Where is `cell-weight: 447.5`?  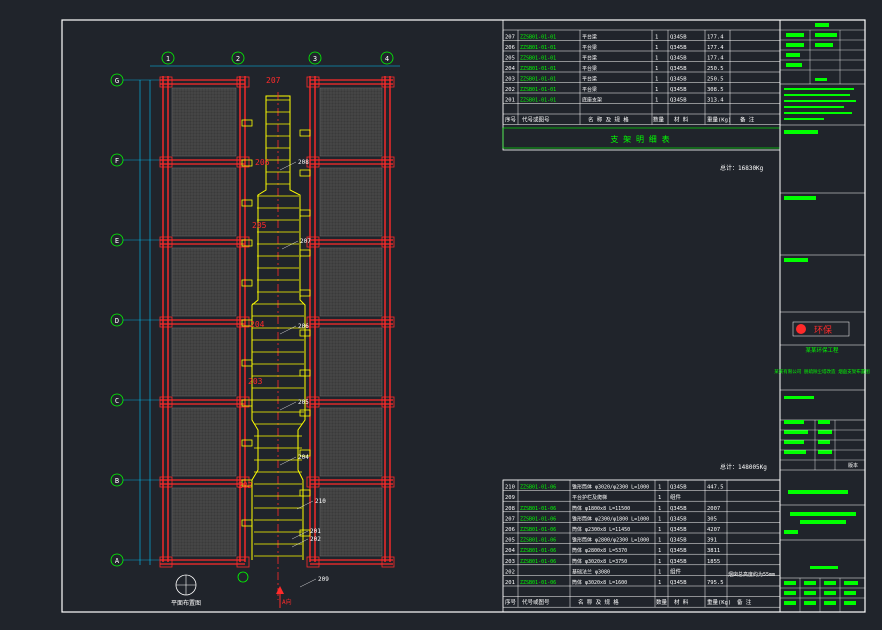
cell-weight: 447.5 is located at coordinates (715, 488).